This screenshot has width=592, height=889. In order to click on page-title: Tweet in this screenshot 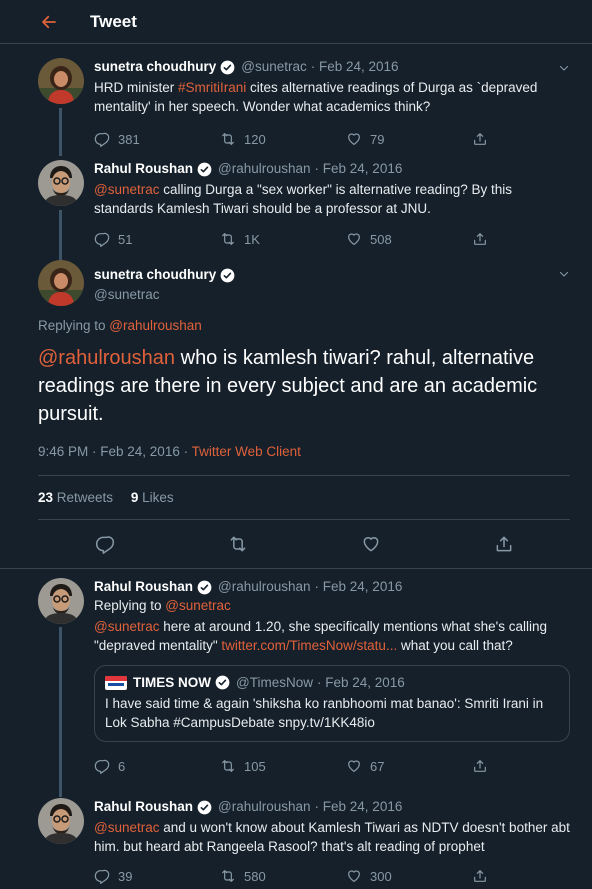, I will do `click(113, 21)`.